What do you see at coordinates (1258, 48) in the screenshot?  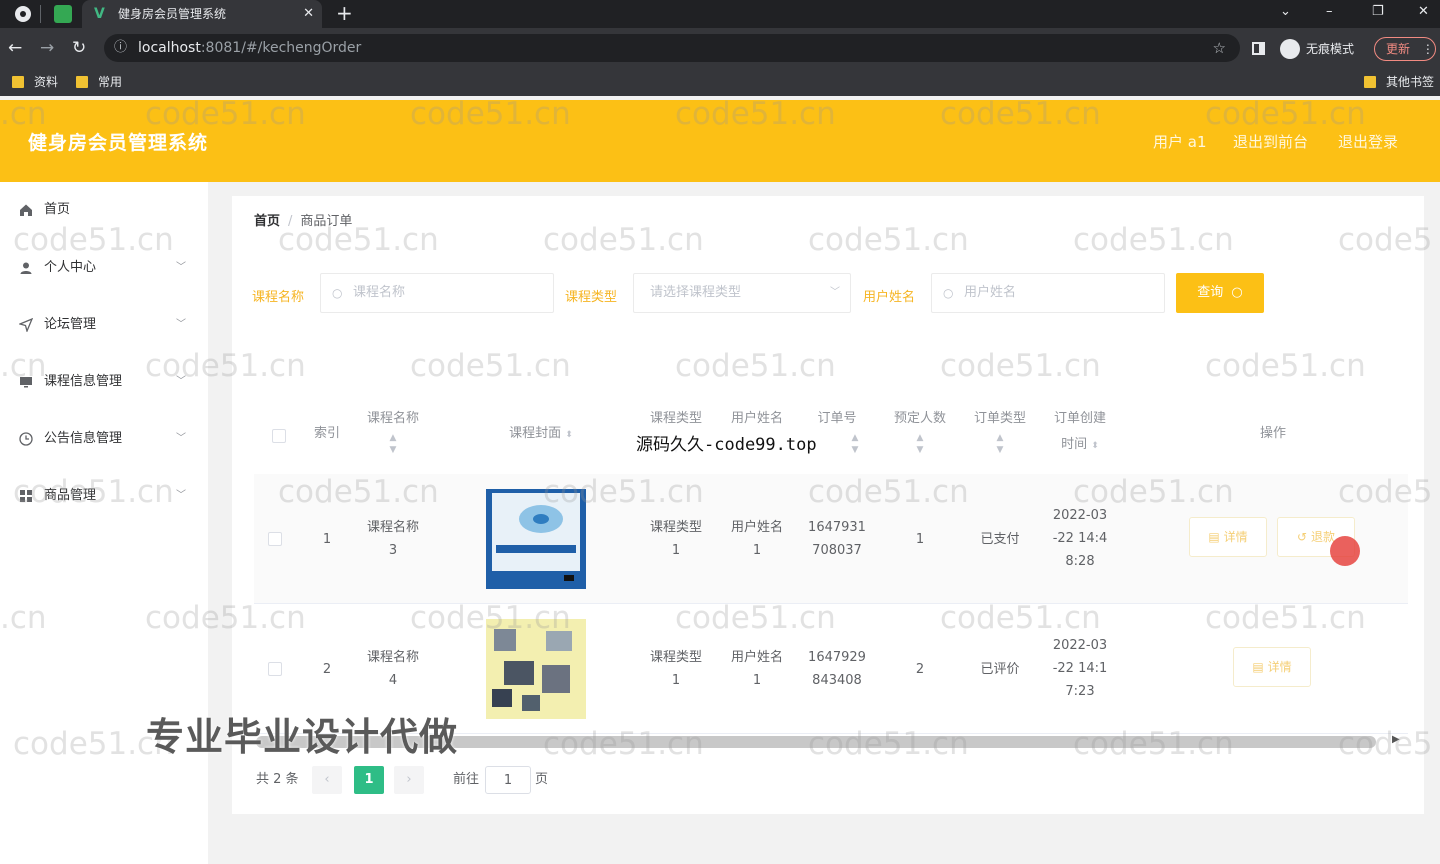 I see `side-panel-icon` at bounding box center [1258, 48].